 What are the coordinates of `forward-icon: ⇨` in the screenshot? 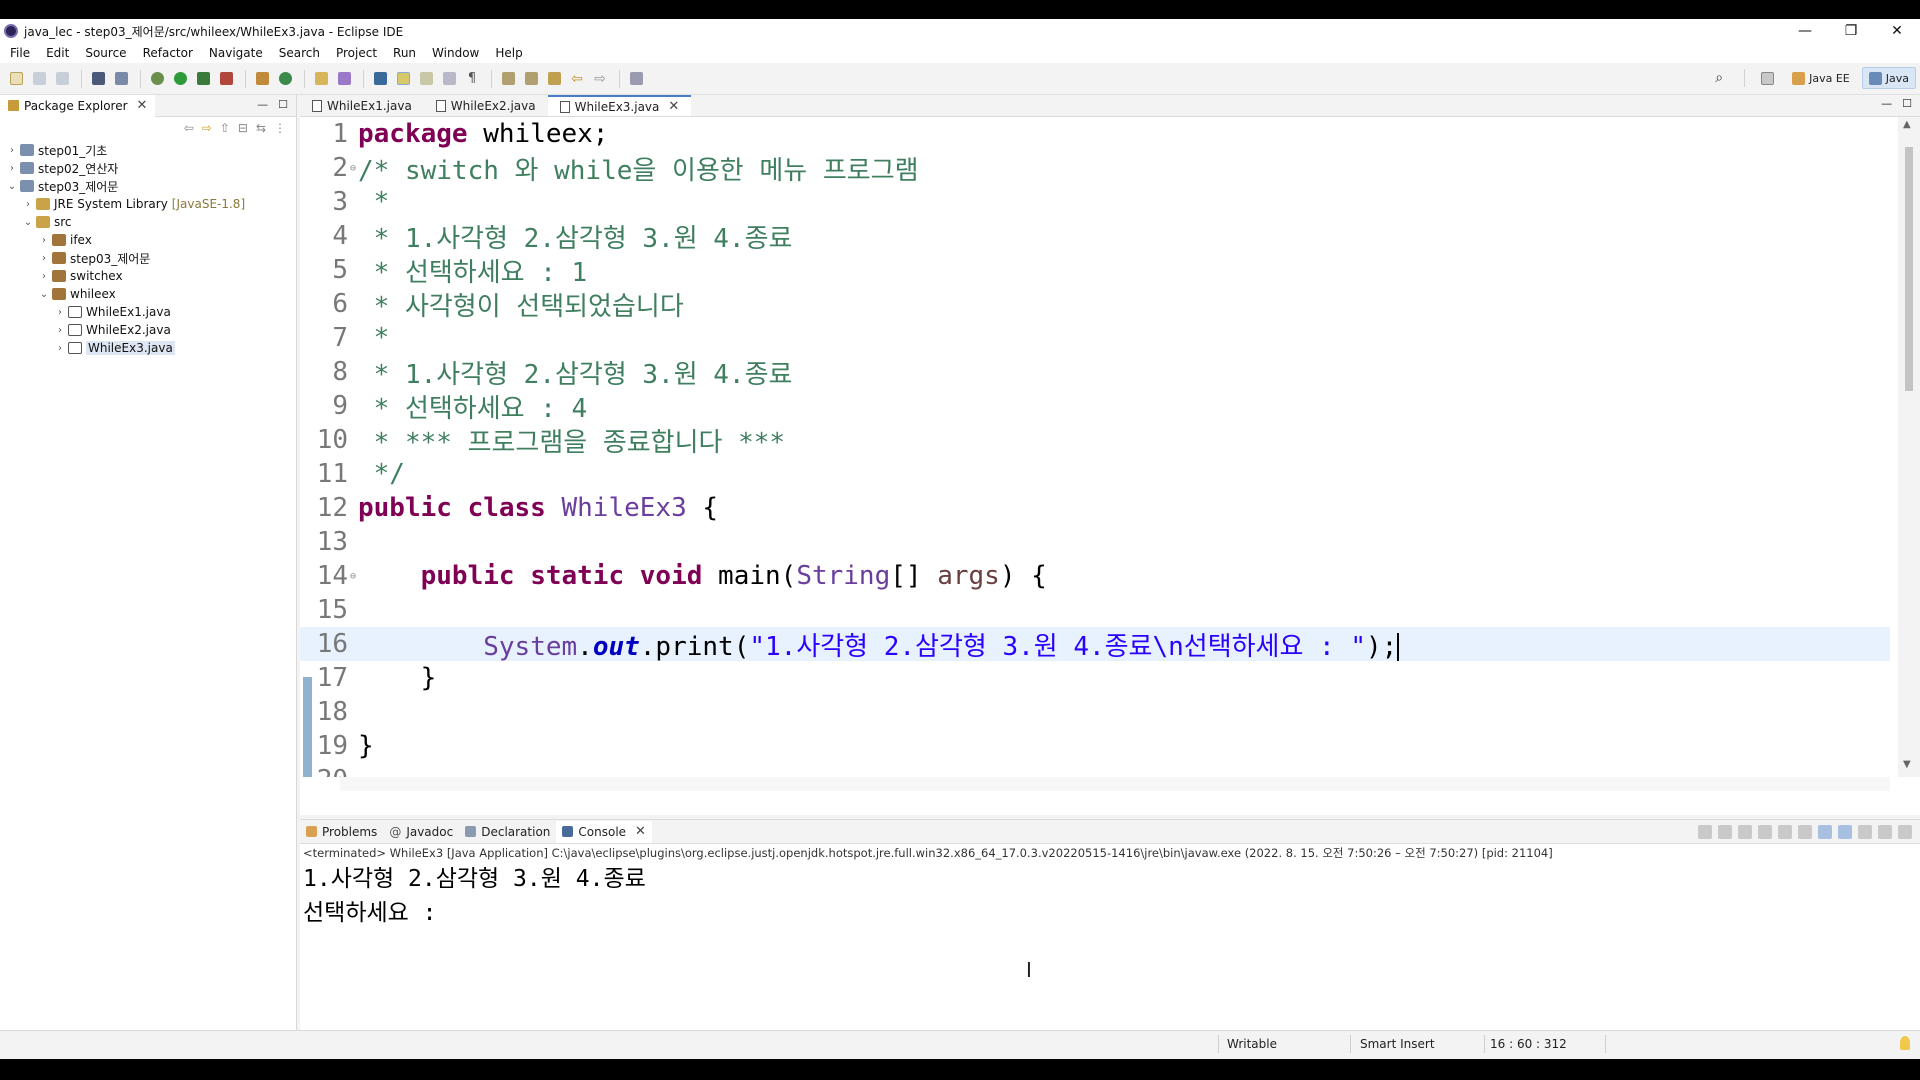 It's located at (600, 79).